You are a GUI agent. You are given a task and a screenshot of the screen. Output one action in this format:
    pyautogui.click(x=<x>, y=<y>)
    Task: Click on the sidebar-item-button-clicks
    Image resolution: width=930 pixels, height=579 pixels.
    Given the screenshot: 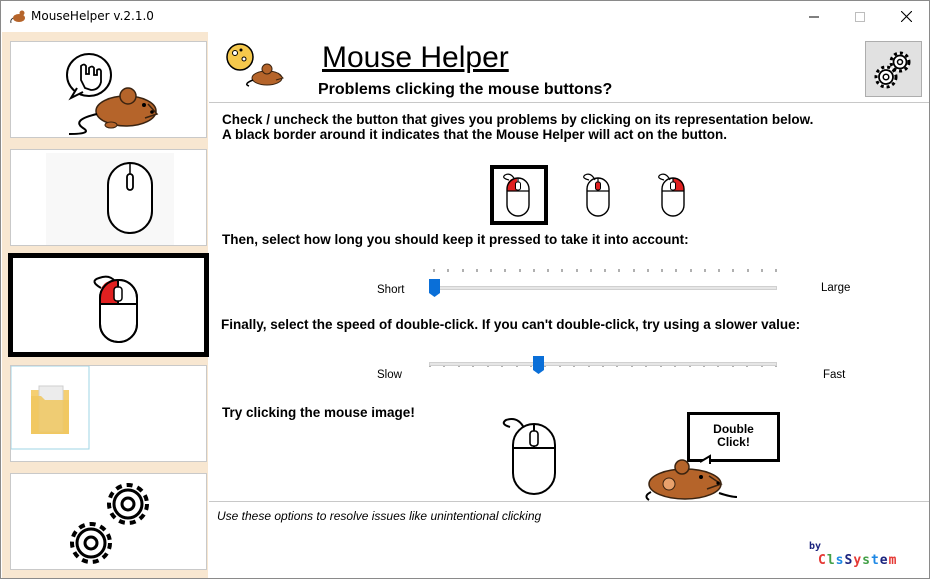 What is the action you would take?
    pyautogui.click(x=108, y=305)
    